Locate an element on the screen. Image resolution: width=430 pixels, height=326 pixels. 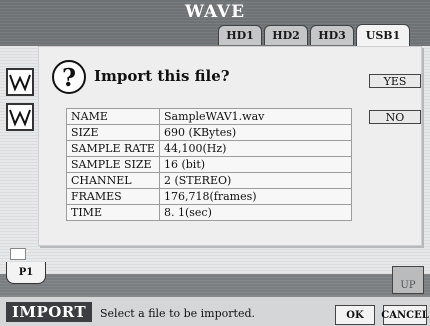
info-key: NAME is located at coordinates (113, 116).